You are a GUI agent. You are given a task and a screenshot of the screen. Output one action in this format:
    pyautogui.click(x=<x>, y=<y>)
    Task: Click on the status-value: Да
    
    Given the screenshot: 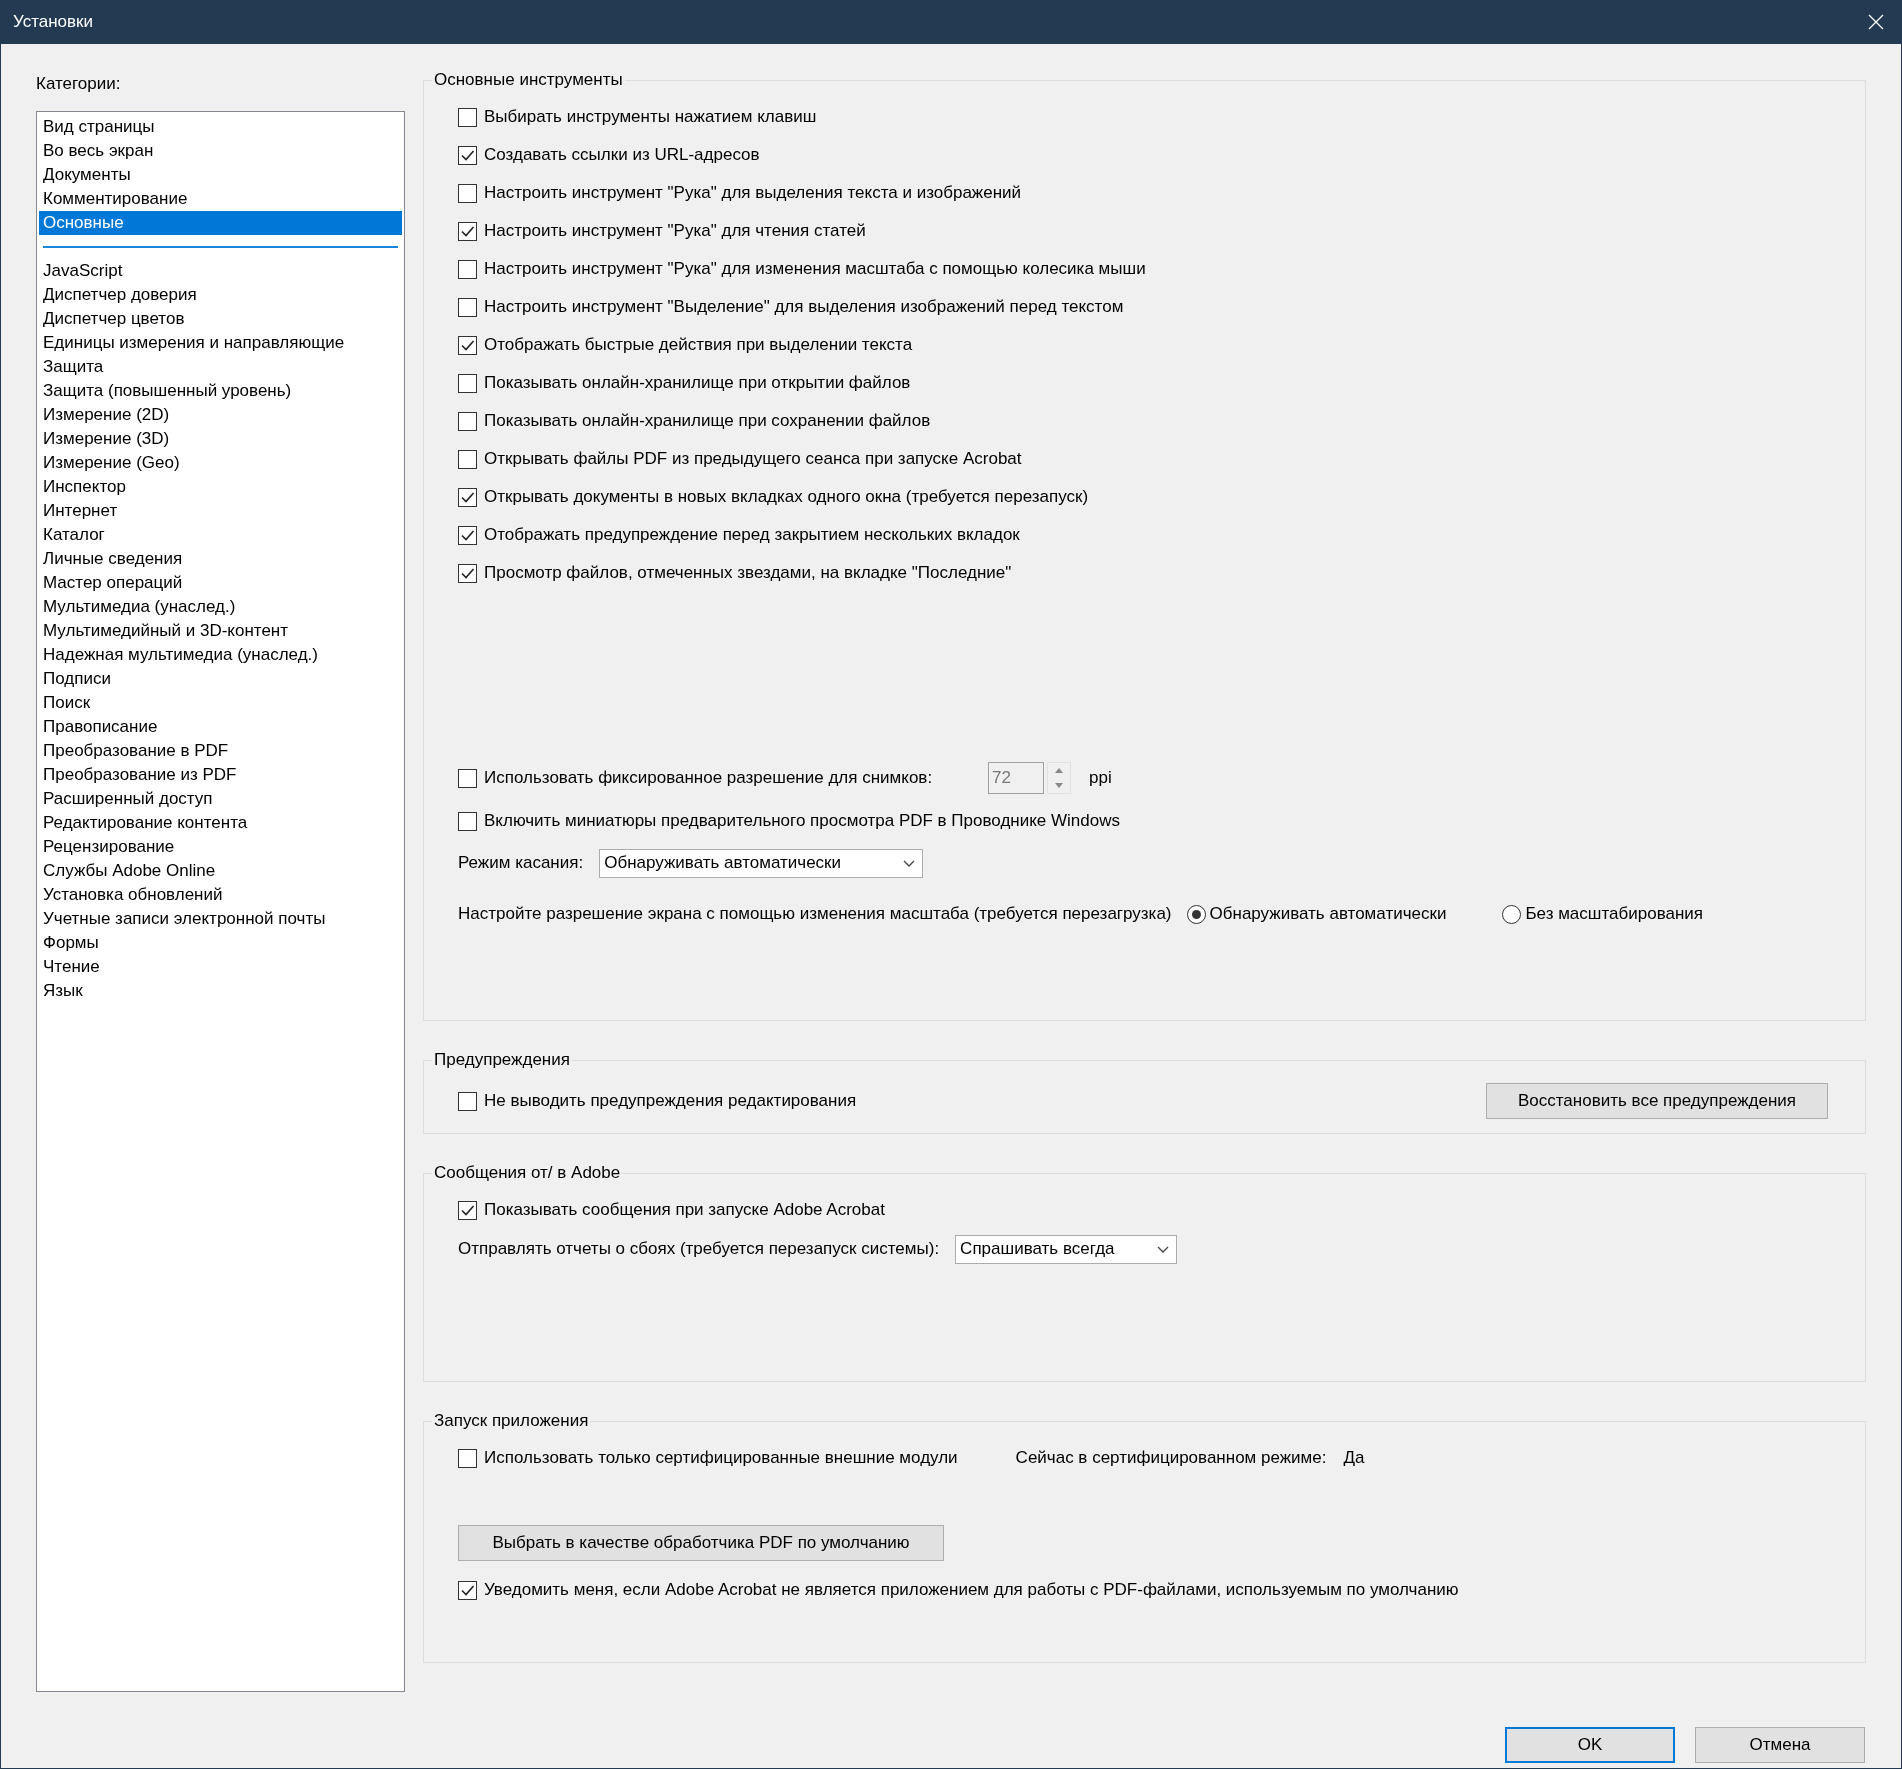 What is the action you would take?
    pyautogui.click(x=1354, y=1458)
    